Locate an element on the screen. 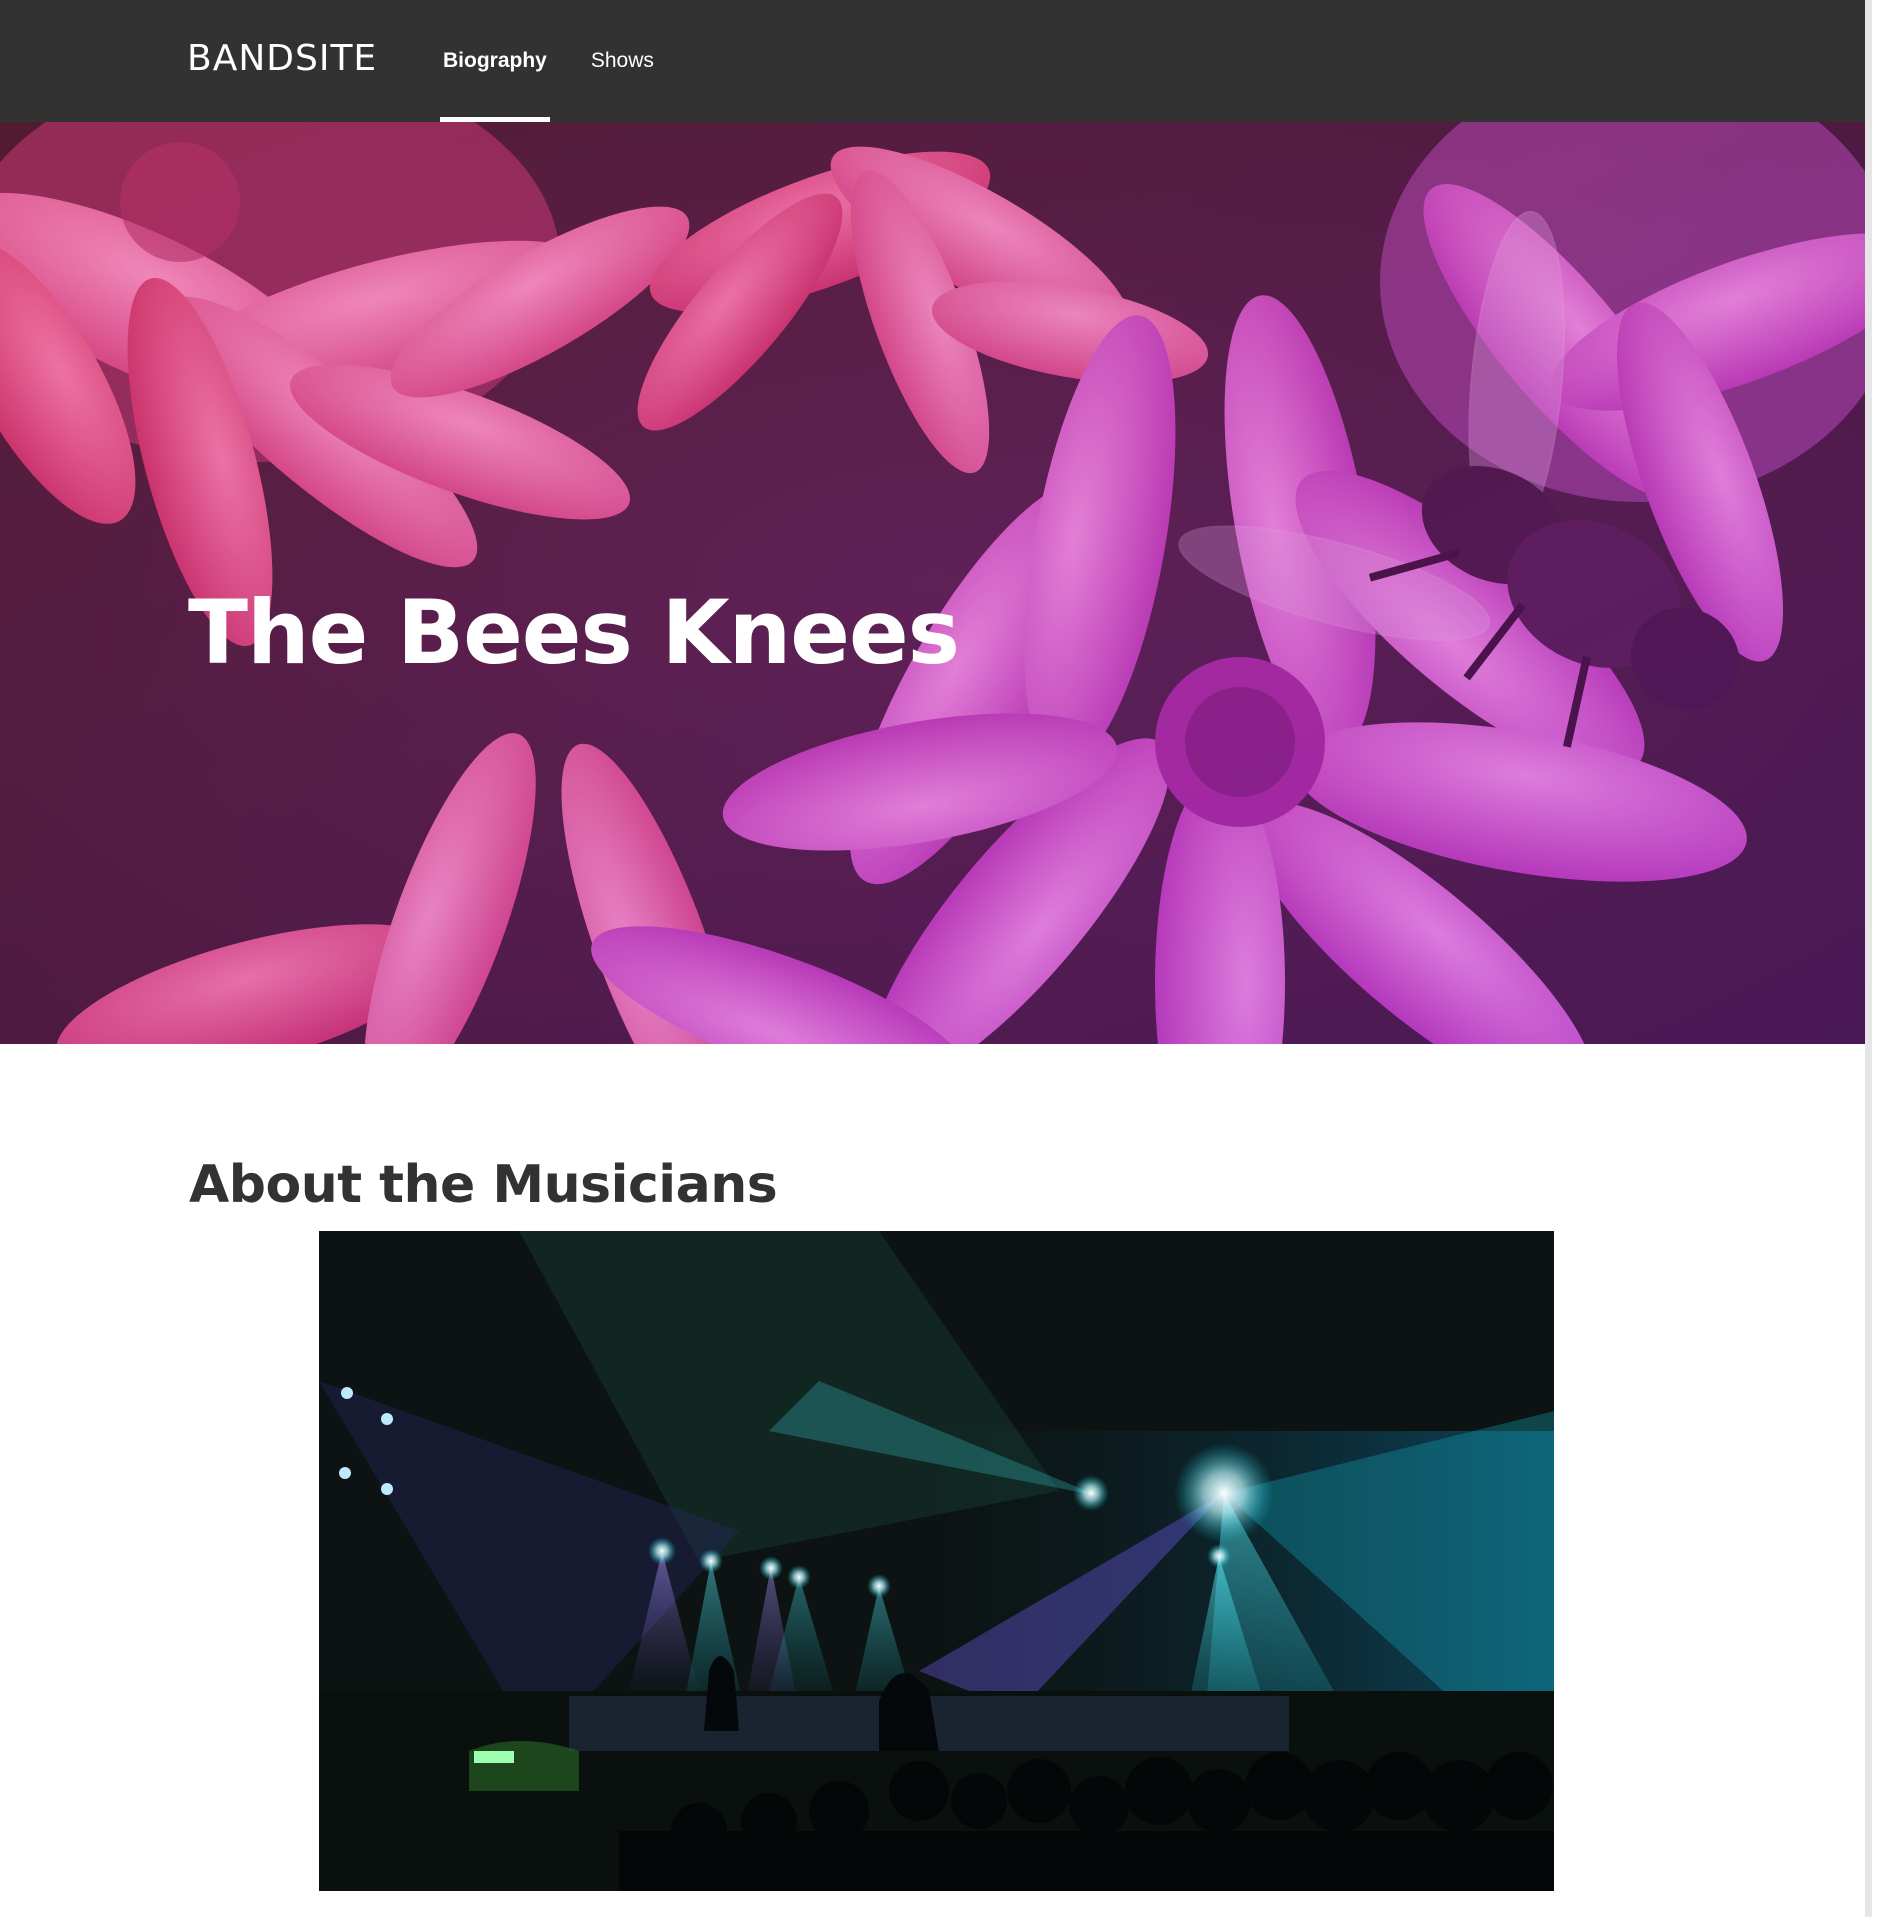 The height and width of the screenshot is (1917, 1879). nav-link-shows: Shows is located at coordinates (622, 61).